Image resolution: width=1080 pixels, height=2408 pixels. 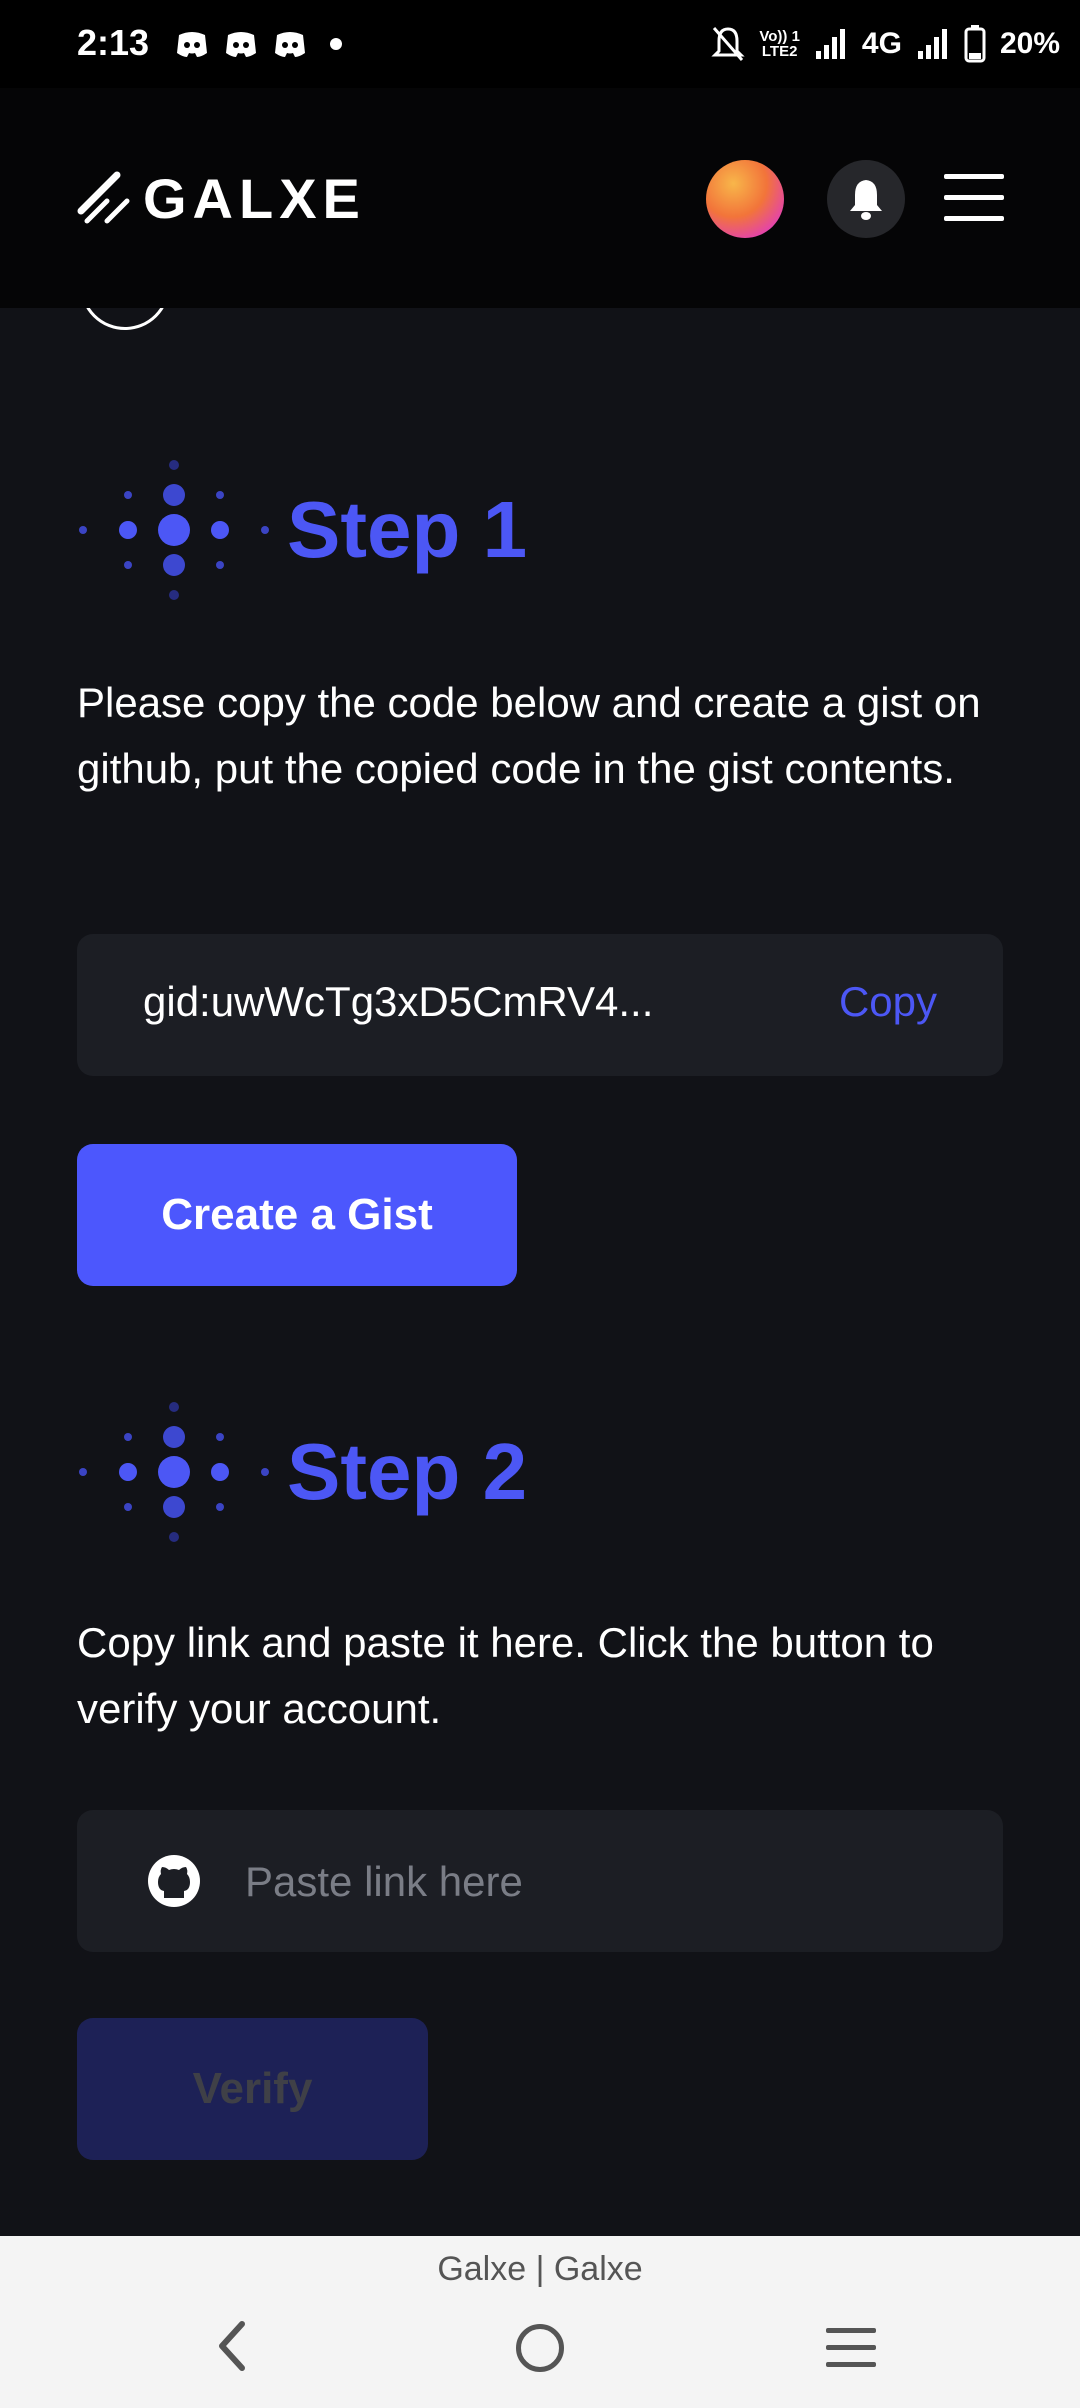 I want to click on status-time: 2:13, so click(x=113, y=42).